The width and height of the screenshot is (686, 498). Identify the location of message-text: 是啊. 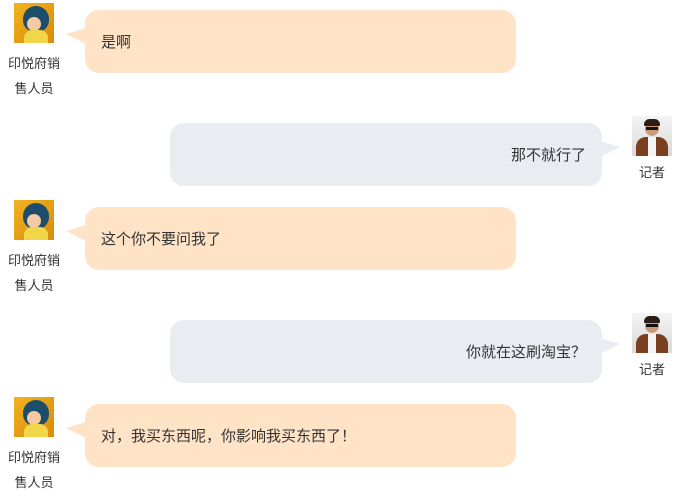
(116, 42).